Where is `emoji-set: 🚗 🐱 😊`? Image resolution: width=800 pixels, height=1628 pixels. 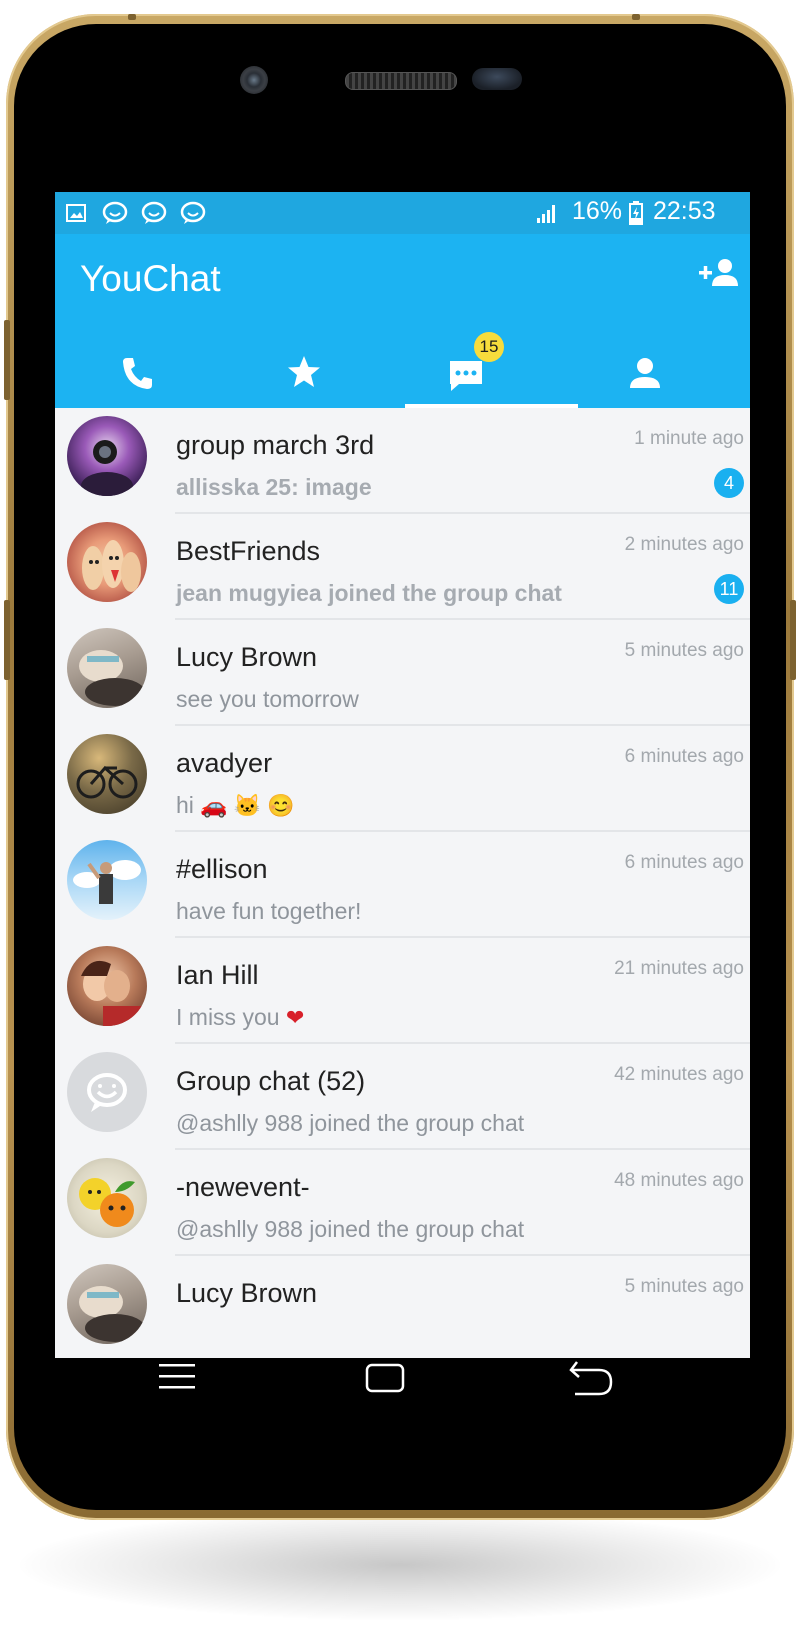 emoji-set: 🚗 🐱 😊 is located at coordinates (247, 805).